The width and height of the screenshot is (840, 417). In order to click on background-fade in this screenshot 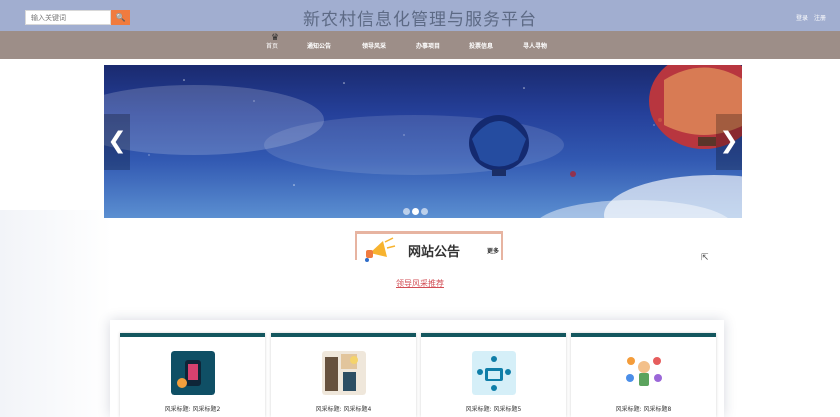, I will do `click(56, 313)`.